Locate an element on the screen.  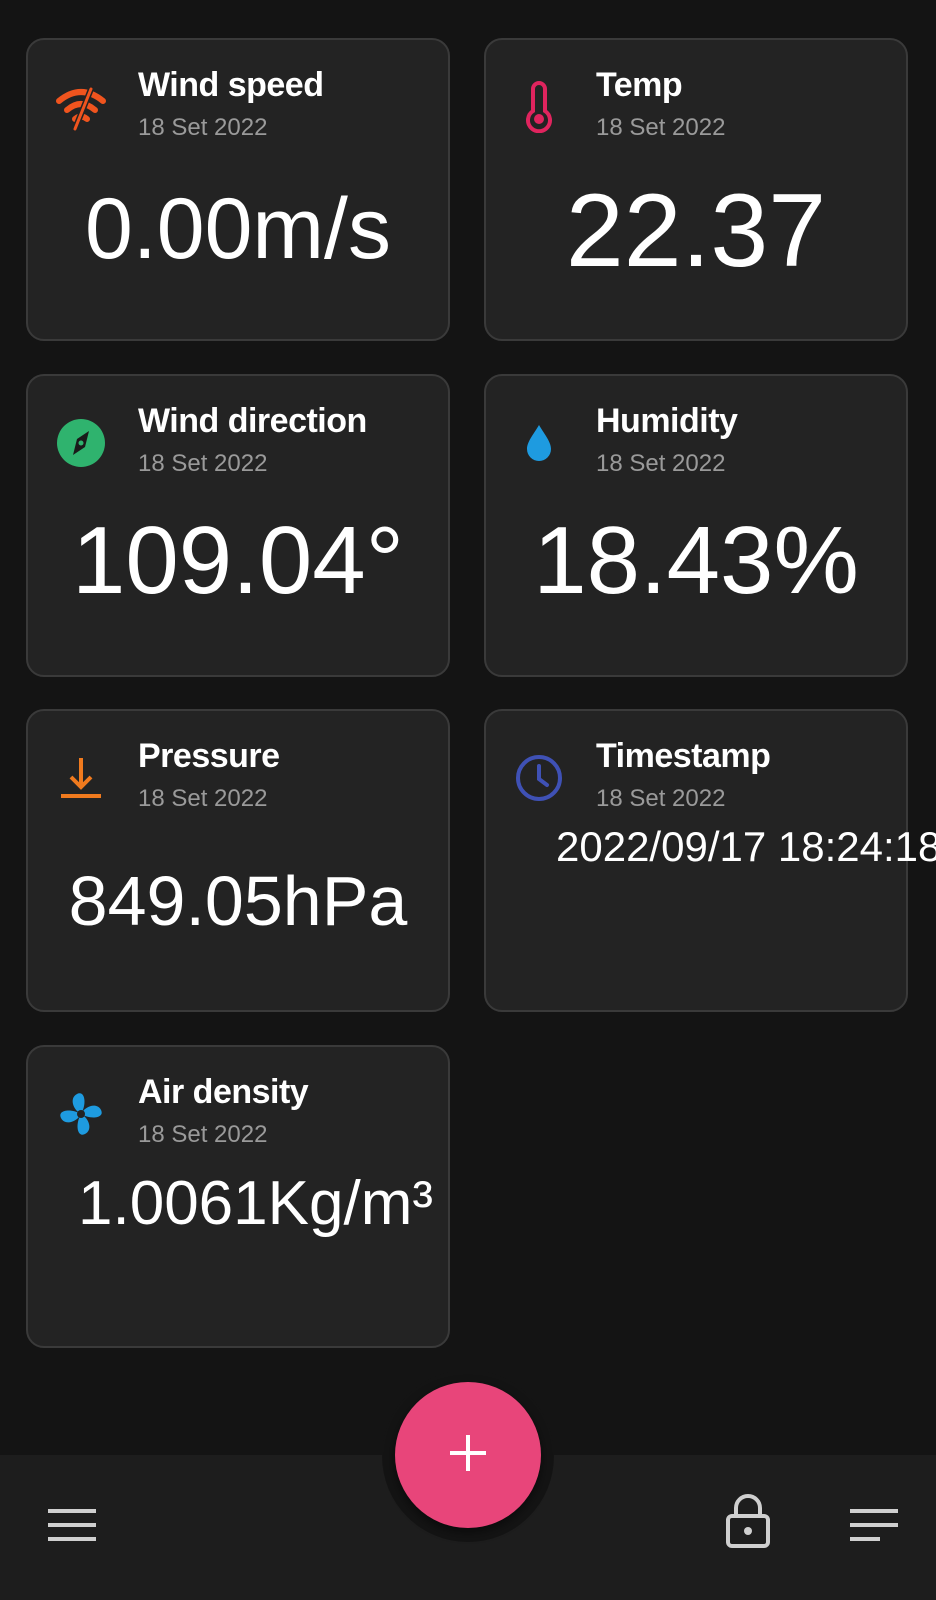
plus-icon is located at coordinates (468, 1455).